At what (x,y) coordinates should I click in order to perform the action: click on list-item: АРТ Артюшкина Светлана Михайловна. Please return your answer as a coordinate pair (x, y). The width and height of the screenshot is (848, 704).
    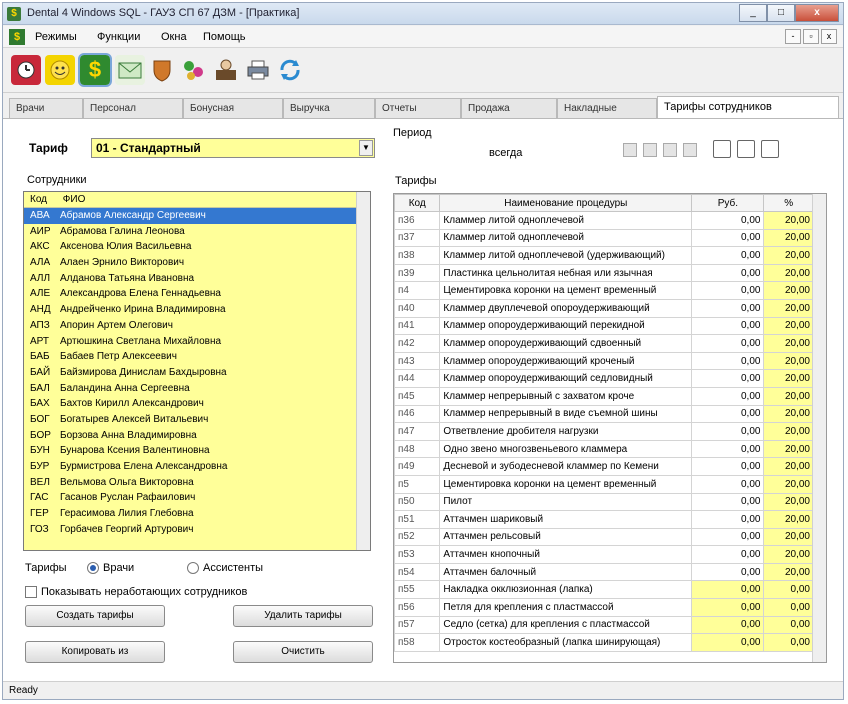
    Looking at the image, I should click on (197, 342).